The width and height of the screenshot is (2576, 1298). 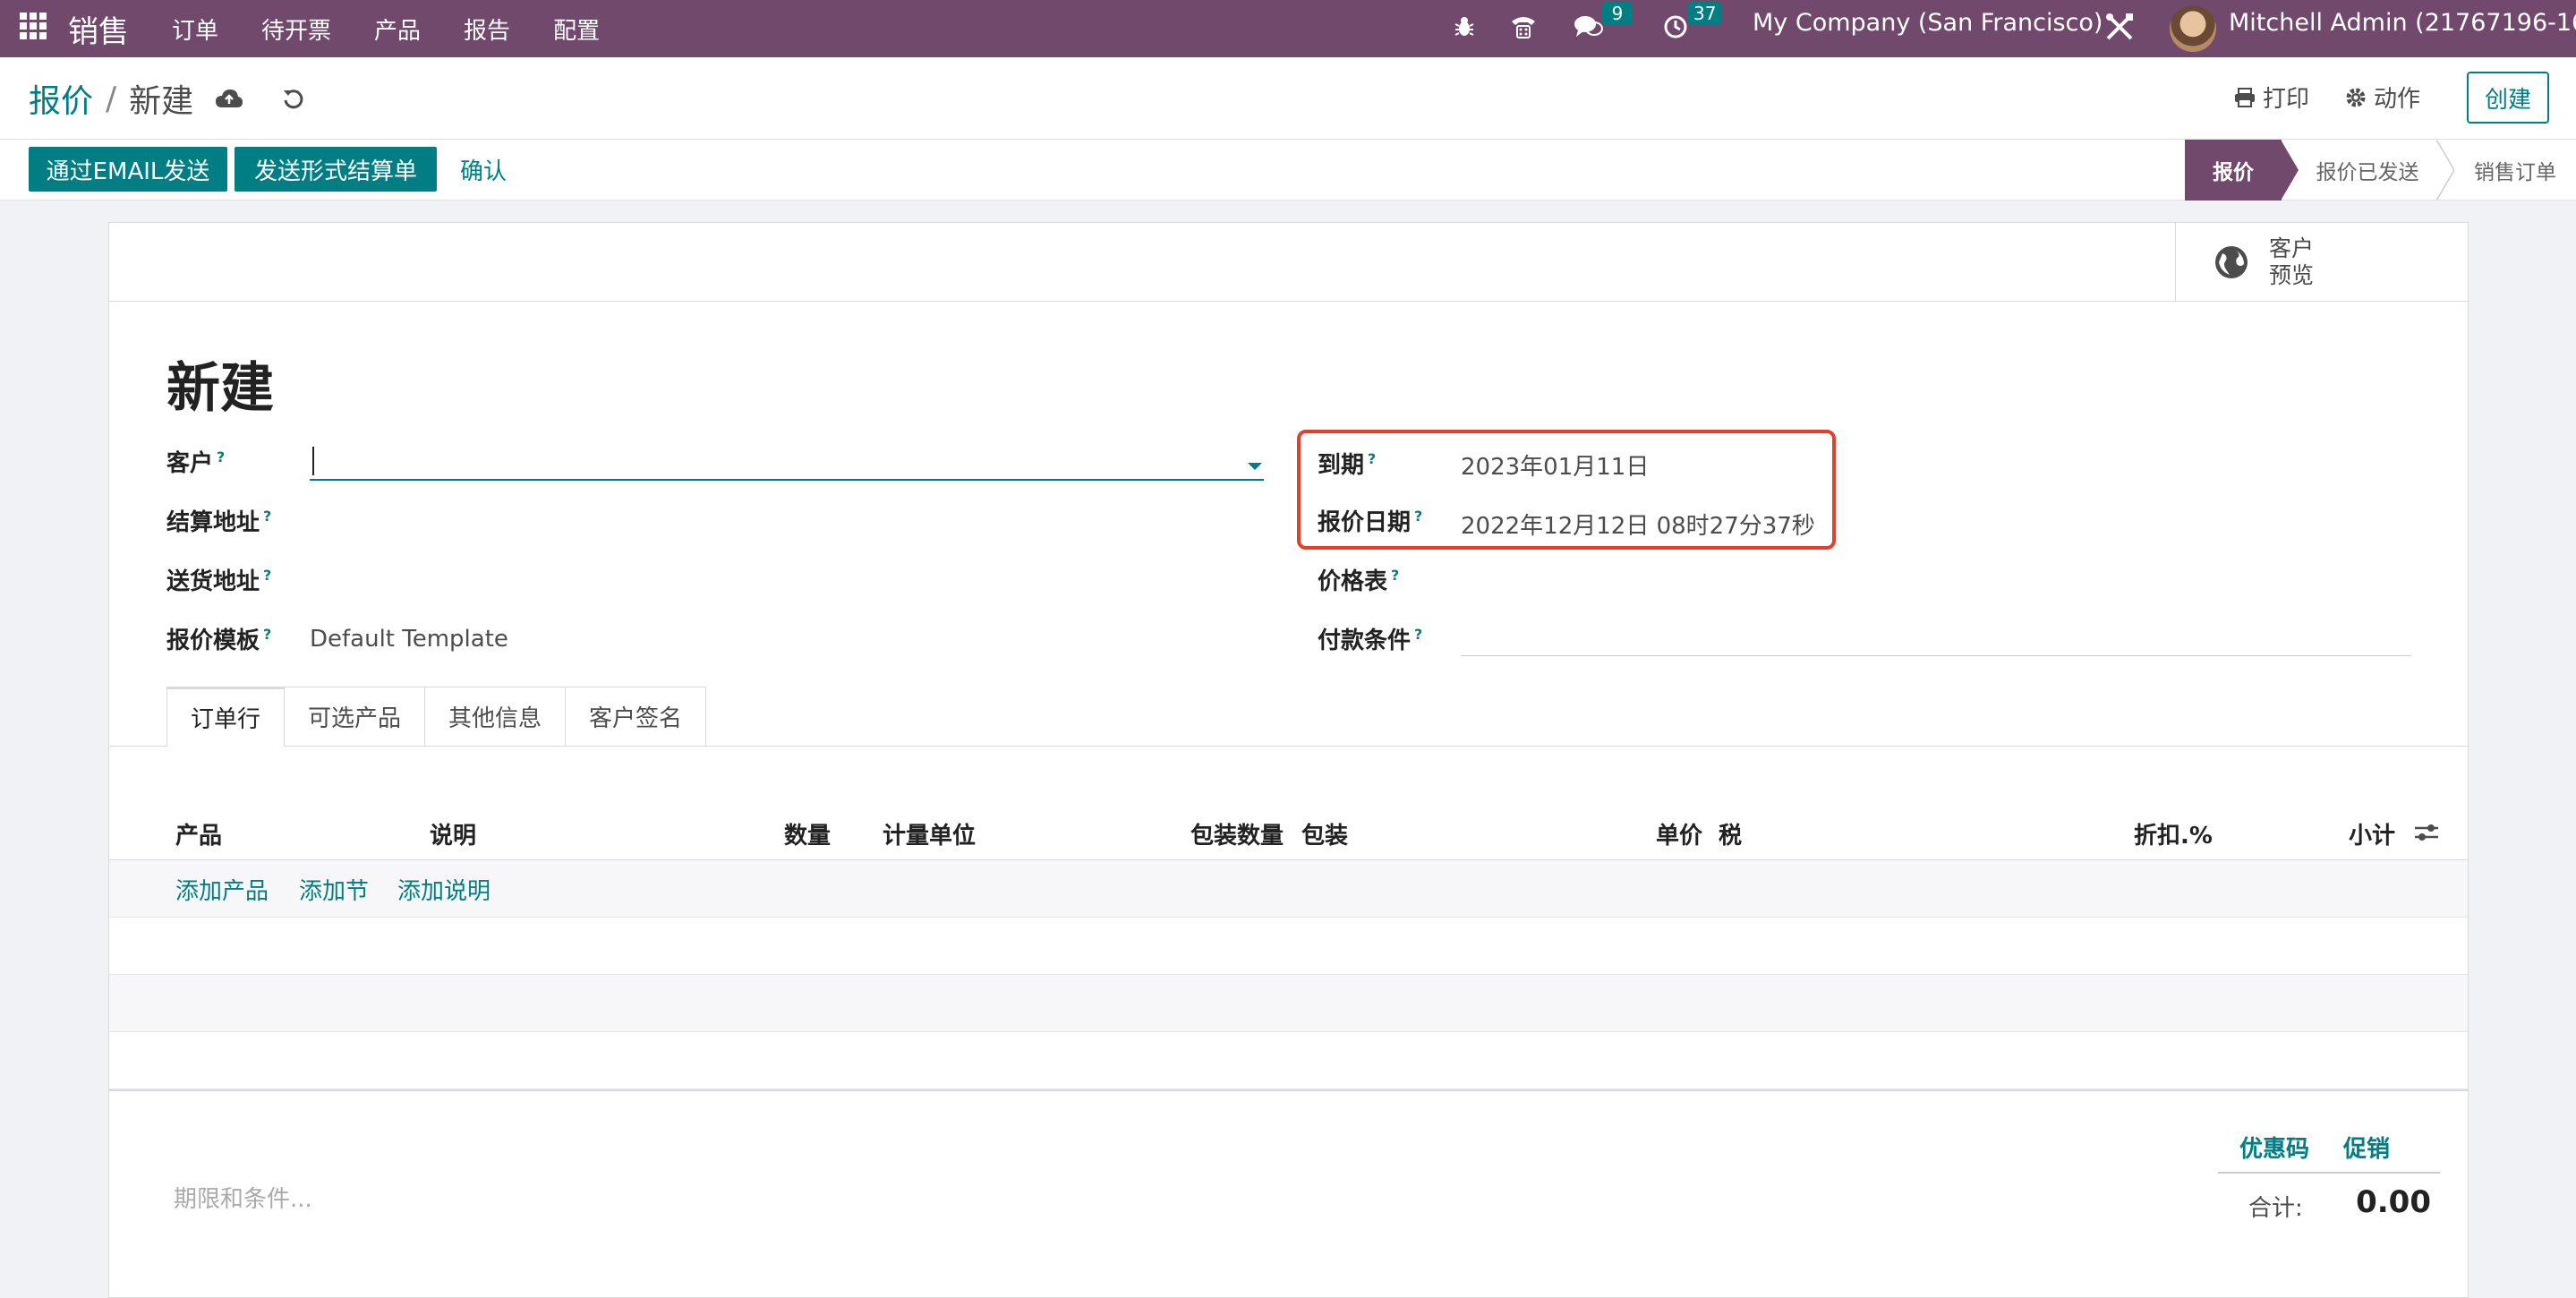 I want to click on col-product: 产品, so click(x=198, y=834).